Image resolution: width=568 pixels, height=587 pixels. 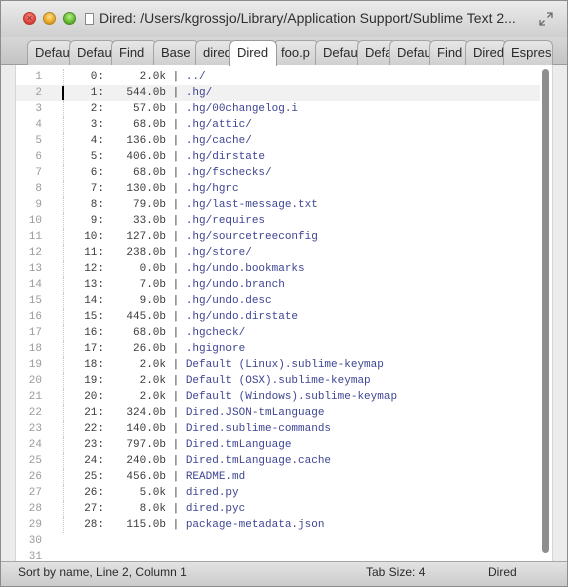 What do you see at coordinates (502, 572) in the screenshot?
I see `status-syntax: Dired` at bounding box center [502, 572].